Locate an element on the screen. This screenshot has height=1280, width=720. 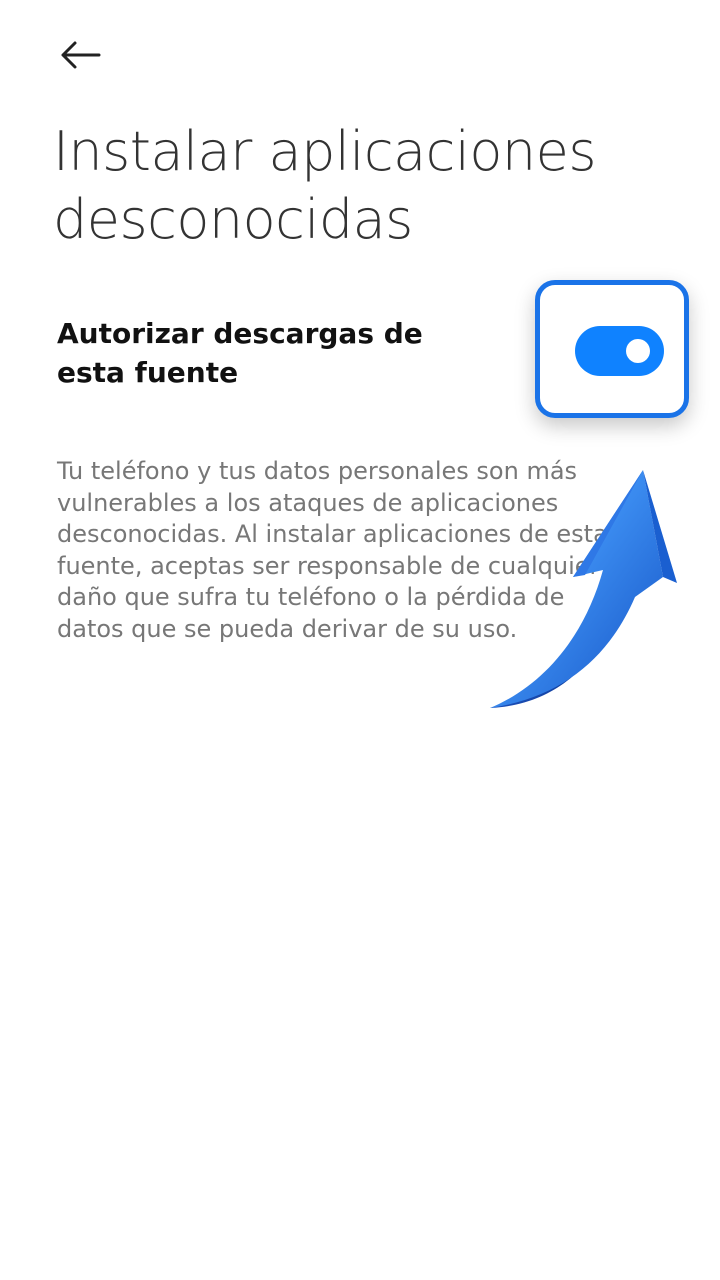
toggle-knob is located at coordinates (638, 351).